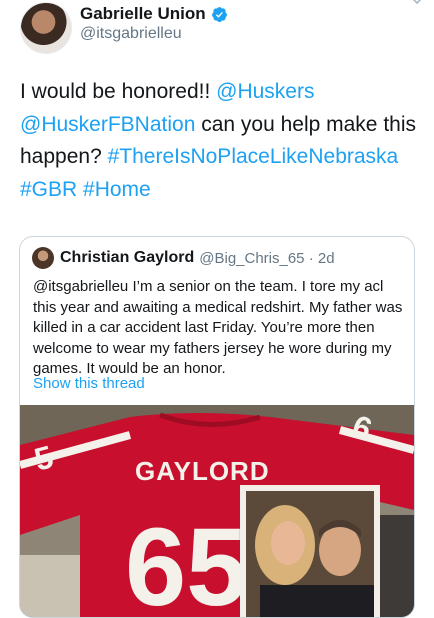 The width and height of the screenshot is (434, 618). Describe the element at coordinates (127, 258) in the screenshot. I see `quoted-display-name: Christian Gaylord` at that location.